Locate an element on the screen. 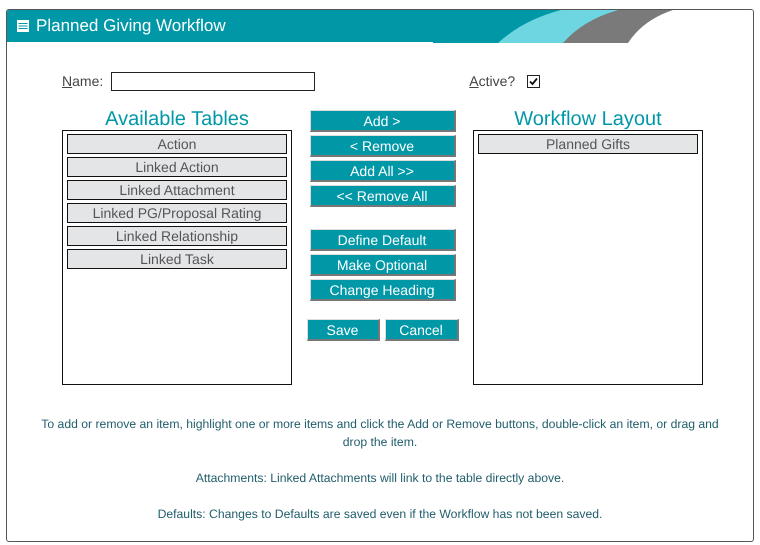  help-text: Attachments: Linked Attachments will link to the table directly above. is located at coordinates (380, 478).